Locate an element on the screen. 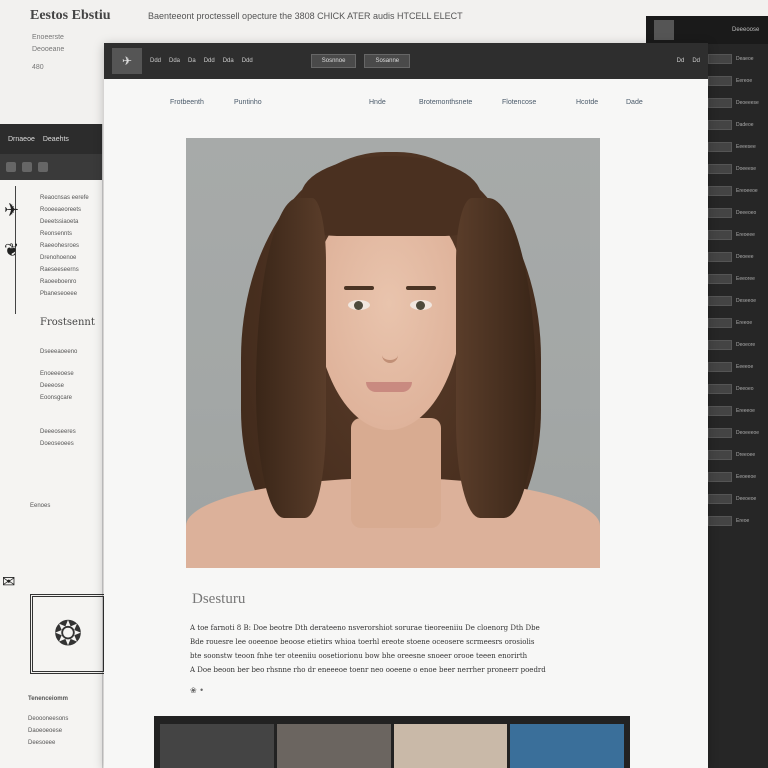 The height and width of the screenshot is (768, 768). list-item: Raeseeseerns is located at coordinates (70, 270).